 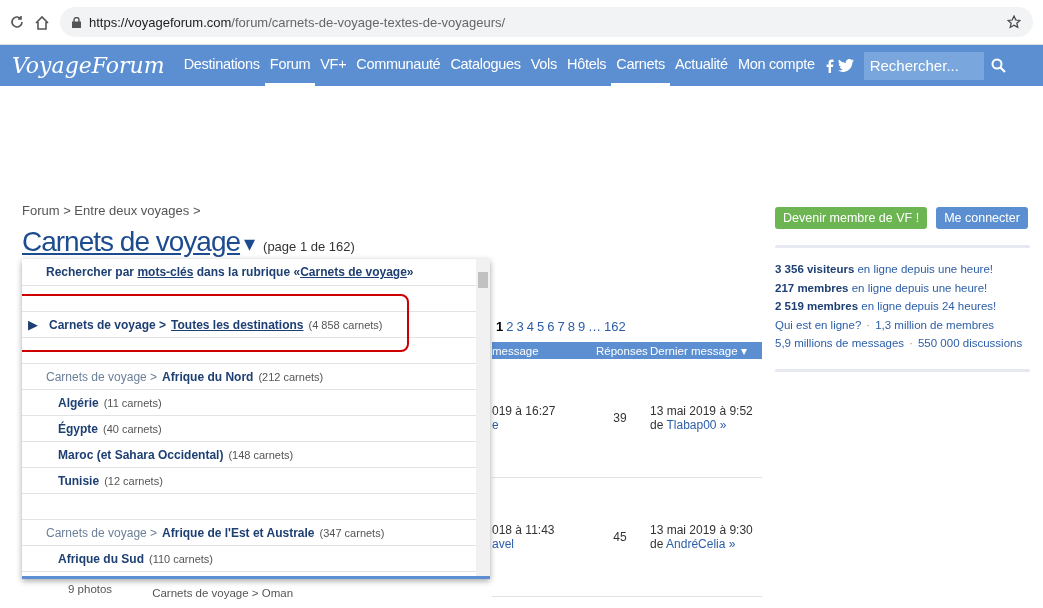 What do you see at coordinates (935, 324) in the screenshot?
I see `stat-link: 1,3 million de membres` at bounding box center [935, 324].